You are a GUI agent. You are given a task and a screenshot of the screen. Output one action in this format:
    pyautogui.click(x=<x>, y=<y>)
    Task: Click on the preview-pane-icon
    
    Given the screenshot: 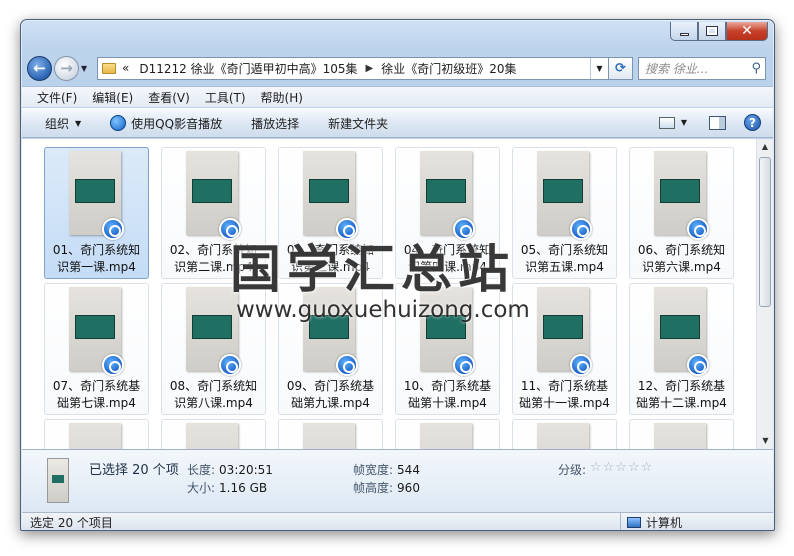 What is the action you would take?
    pyautogui.click(x=717, y=122)
    